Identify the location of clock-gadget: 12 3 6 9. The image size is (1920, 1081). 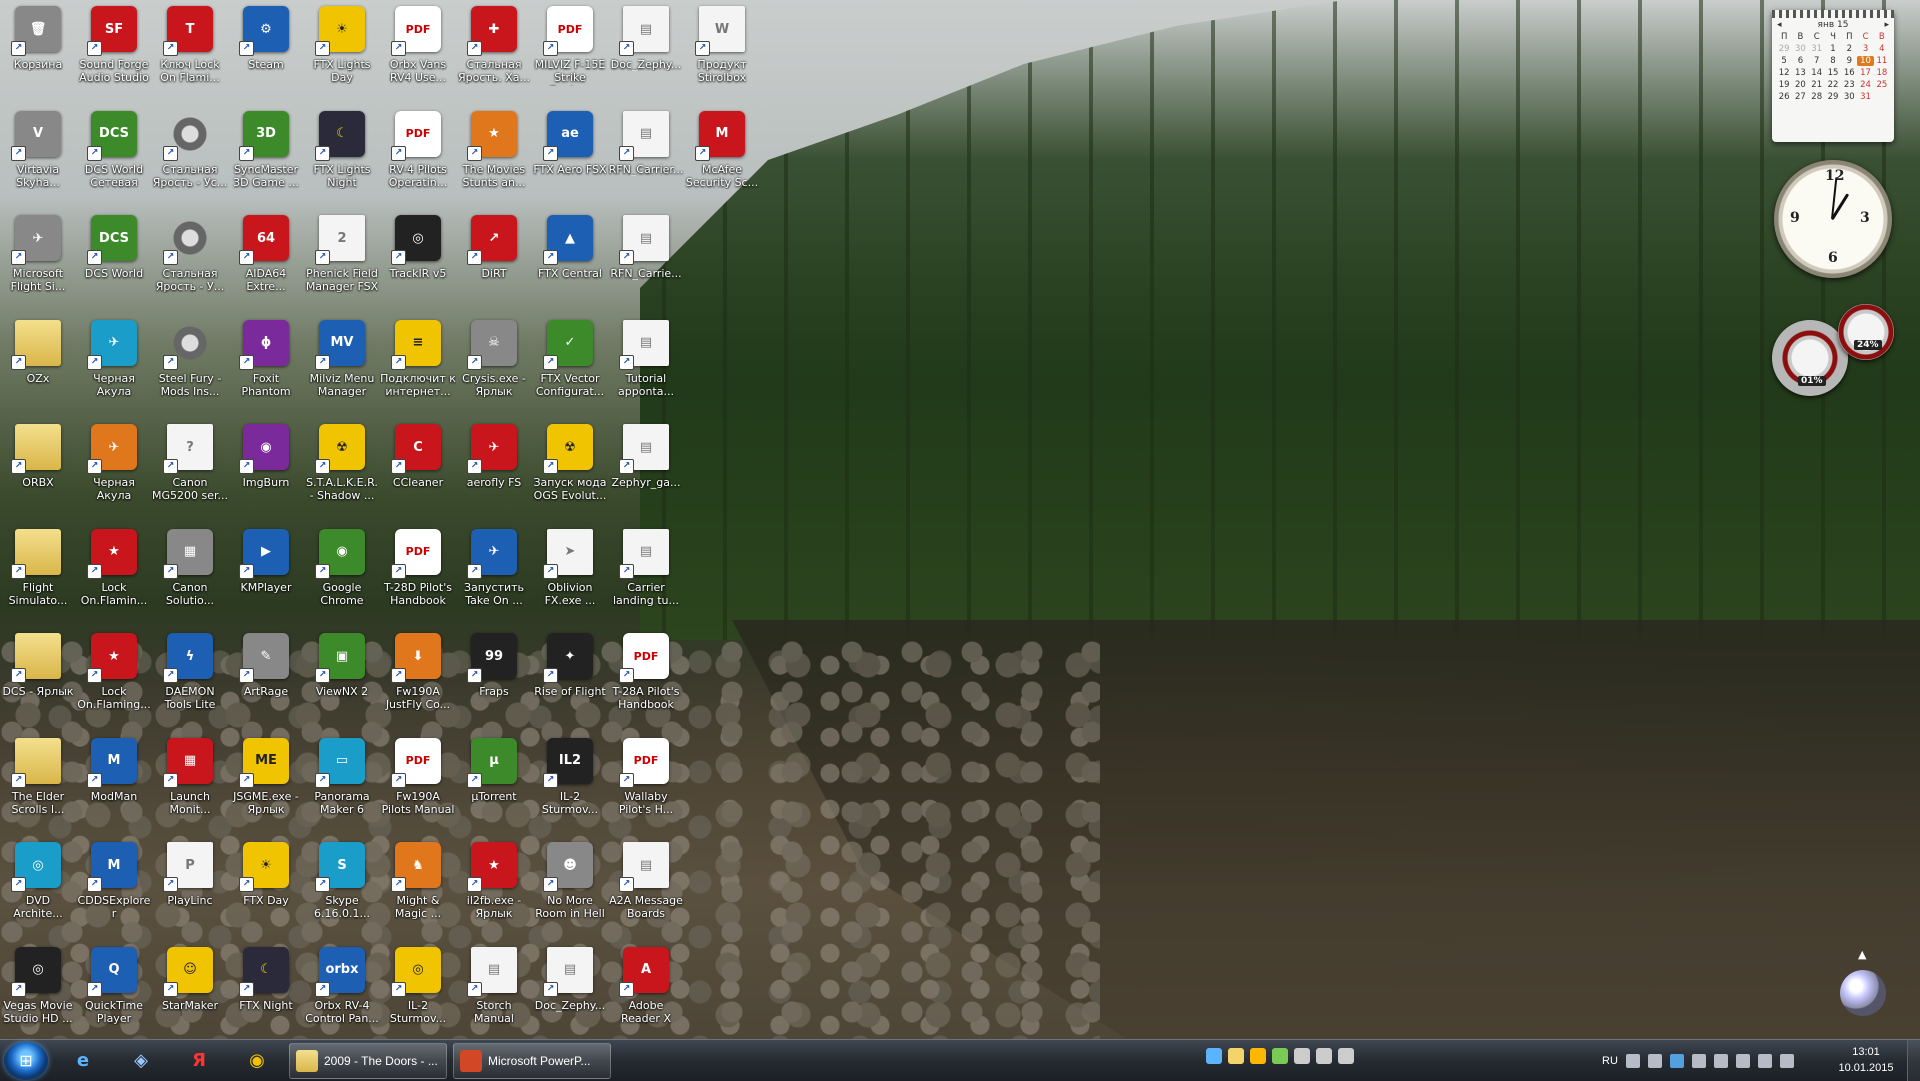
(1833, 219).